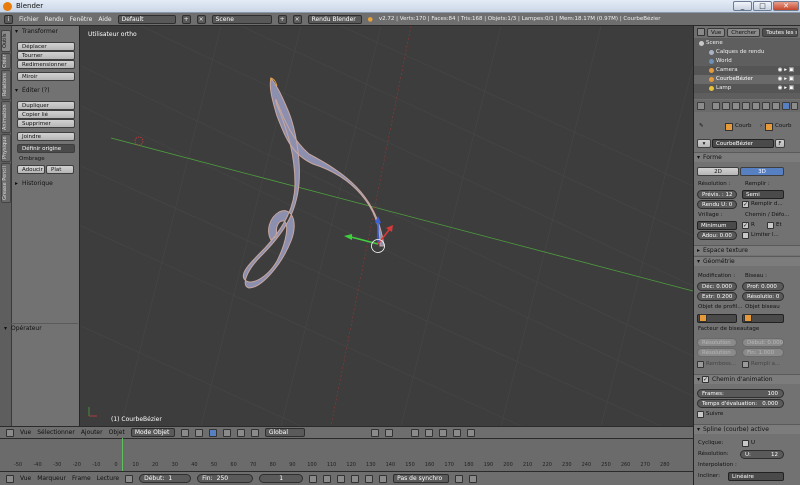  What do you see at coordinates (284, 432) in the screenshot?
I see `orientation-selector: Global` at bounding box center [284, 432].